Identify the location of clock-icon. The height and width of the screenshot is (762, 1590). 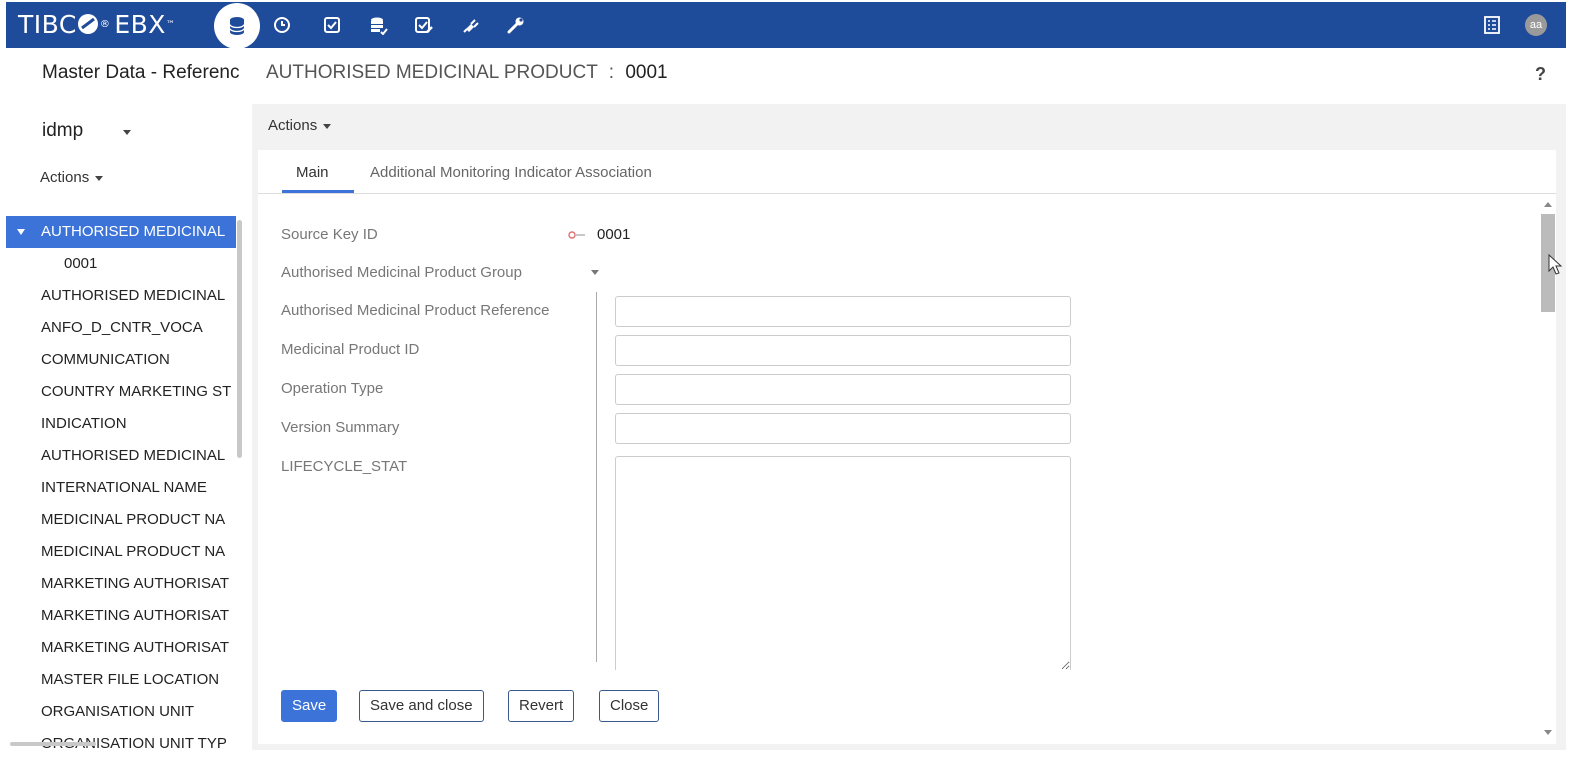
(282, 25).